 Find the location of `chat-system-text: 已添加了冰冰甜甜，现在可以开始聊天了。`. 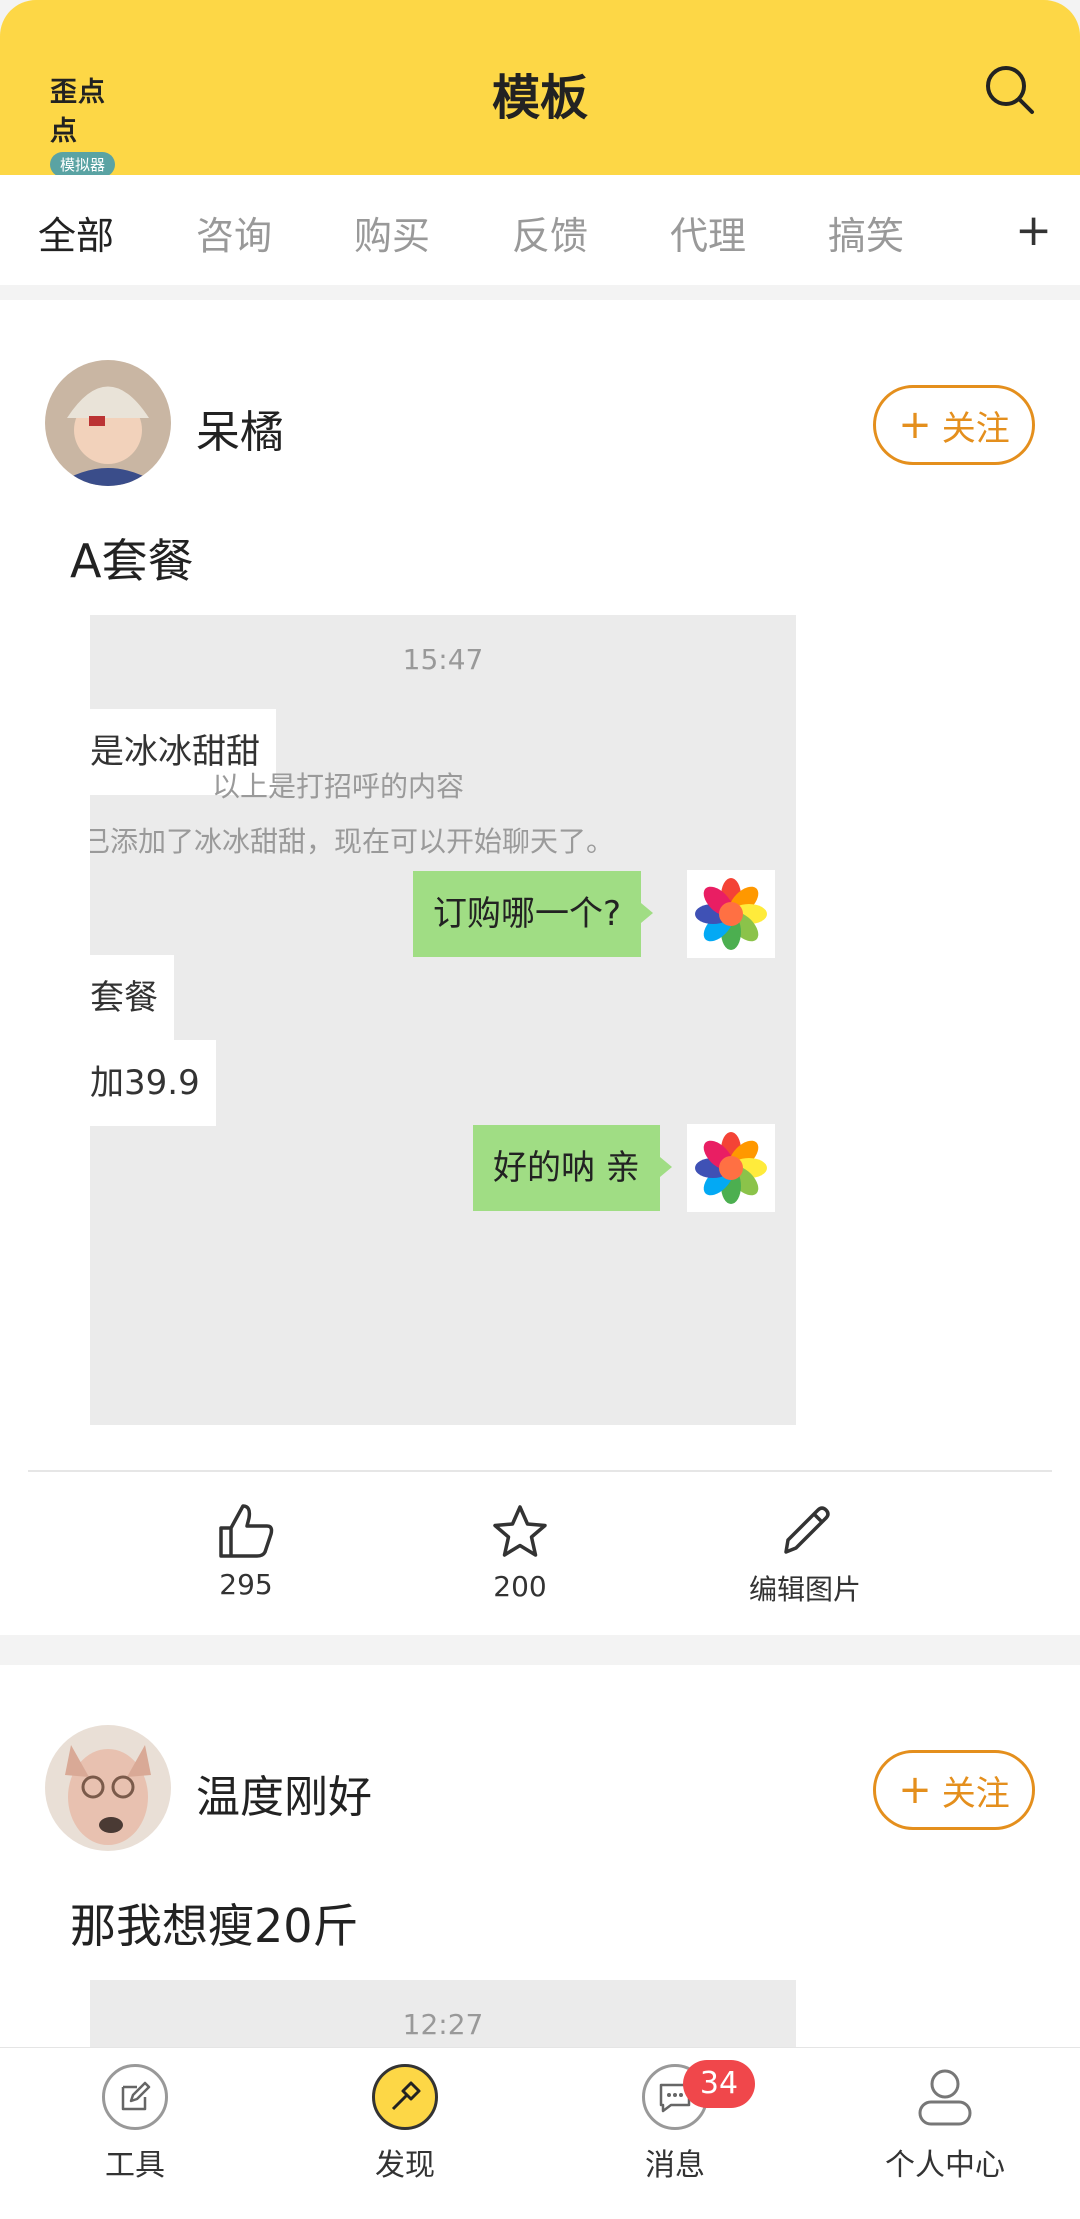

chat-system-text: 已添加了冰冰甜甜，现在可以开始聊天了。 is located at coordinates (352, 841).